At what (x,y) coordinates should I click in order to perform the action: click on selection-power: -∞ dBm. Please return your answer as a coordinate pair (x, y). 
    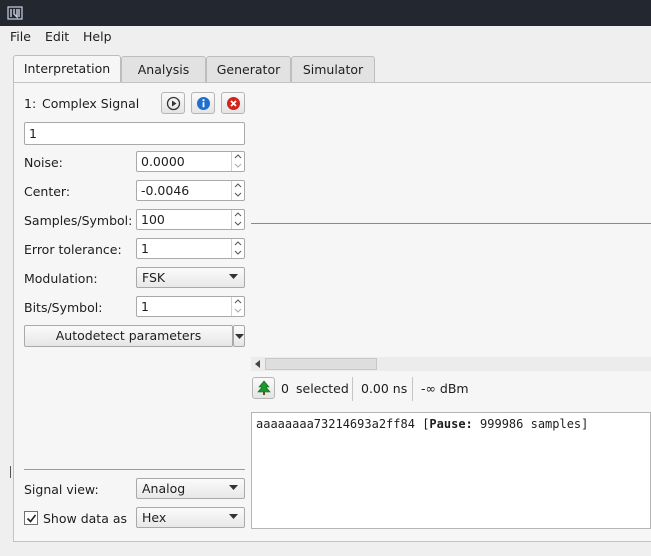
    Looking at the image, I should click on (445, 388).